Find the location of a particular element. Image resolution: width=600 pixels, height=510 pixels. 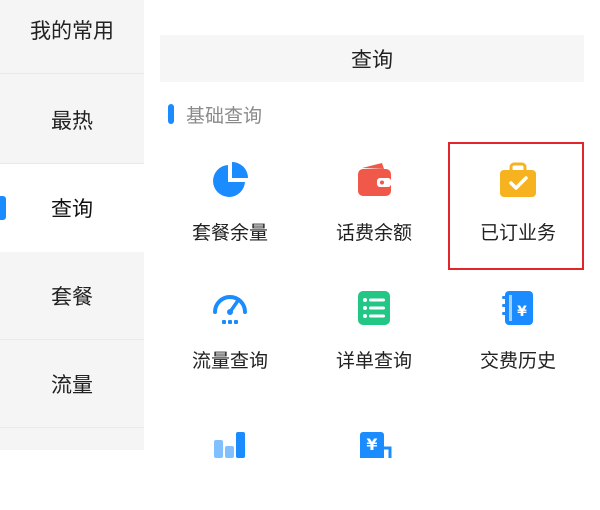

grid-item-payment-history: ¥ 交费历史 is located at coordinates (516, 325).